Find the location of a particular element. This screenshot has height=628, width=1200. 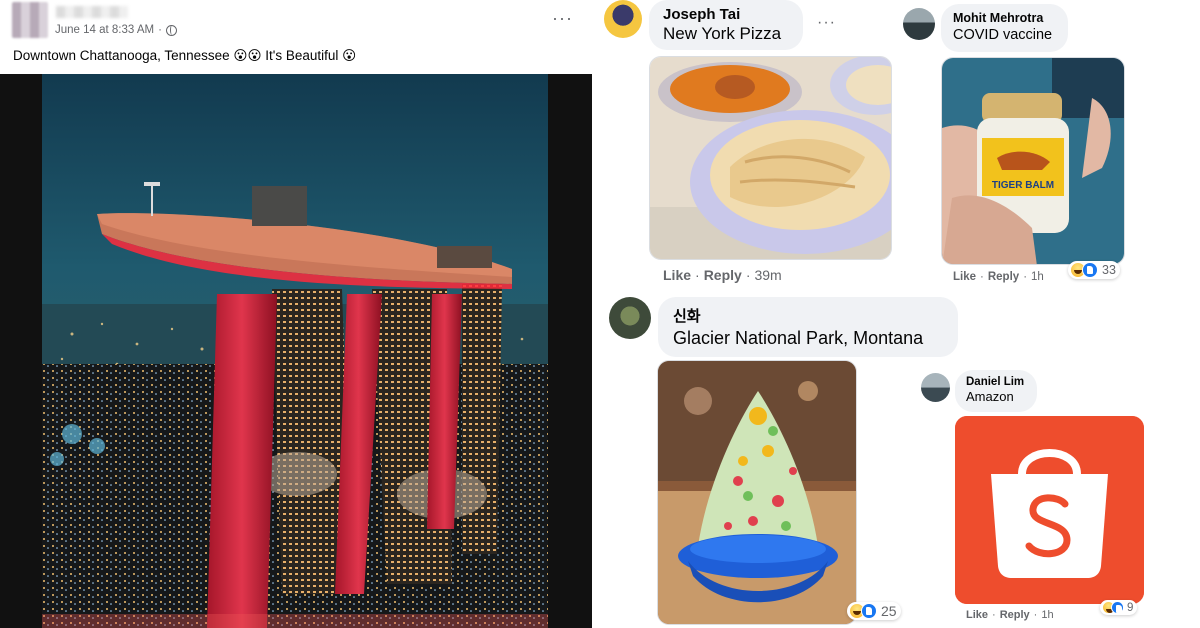

comment-actions: Like · Reply · 39m is located at coordinates (722, 275).